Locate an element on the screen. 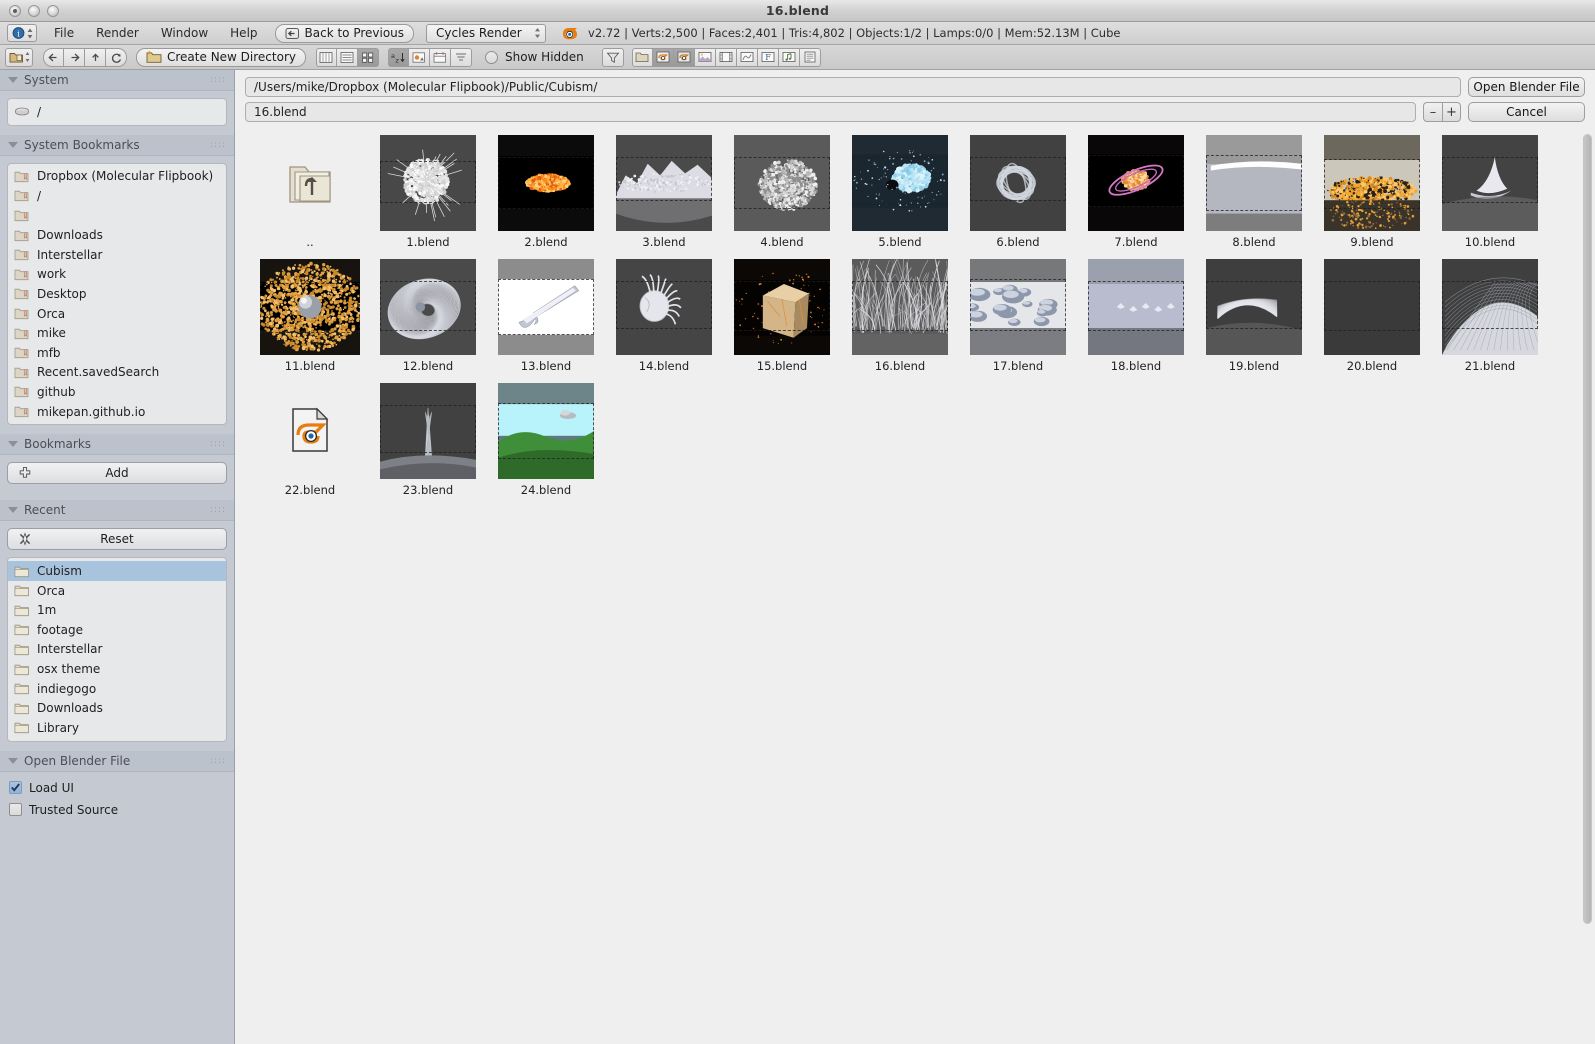 This screenshot has width=1595, height=1044. file-tile: 24.blend is located at coordinates (546, 439).